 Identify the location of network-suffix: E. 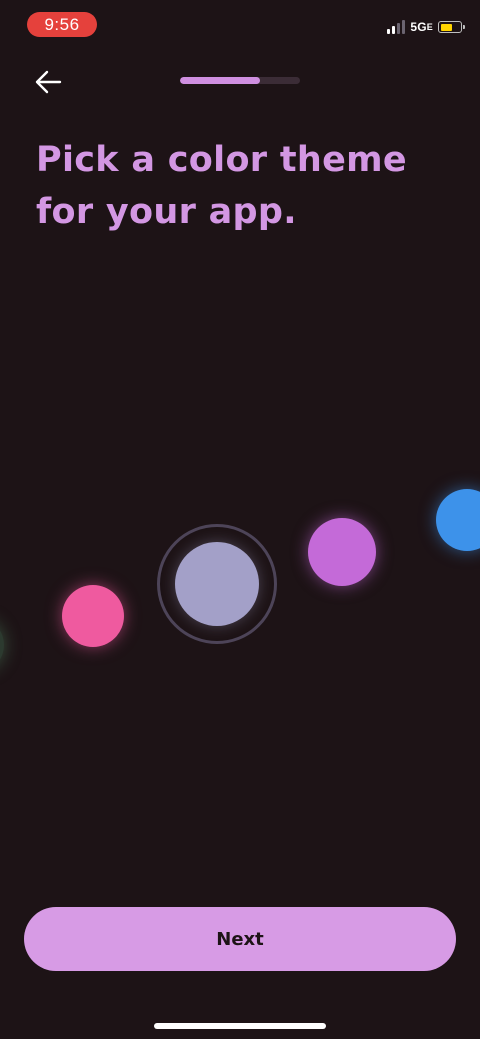
(429, 27).